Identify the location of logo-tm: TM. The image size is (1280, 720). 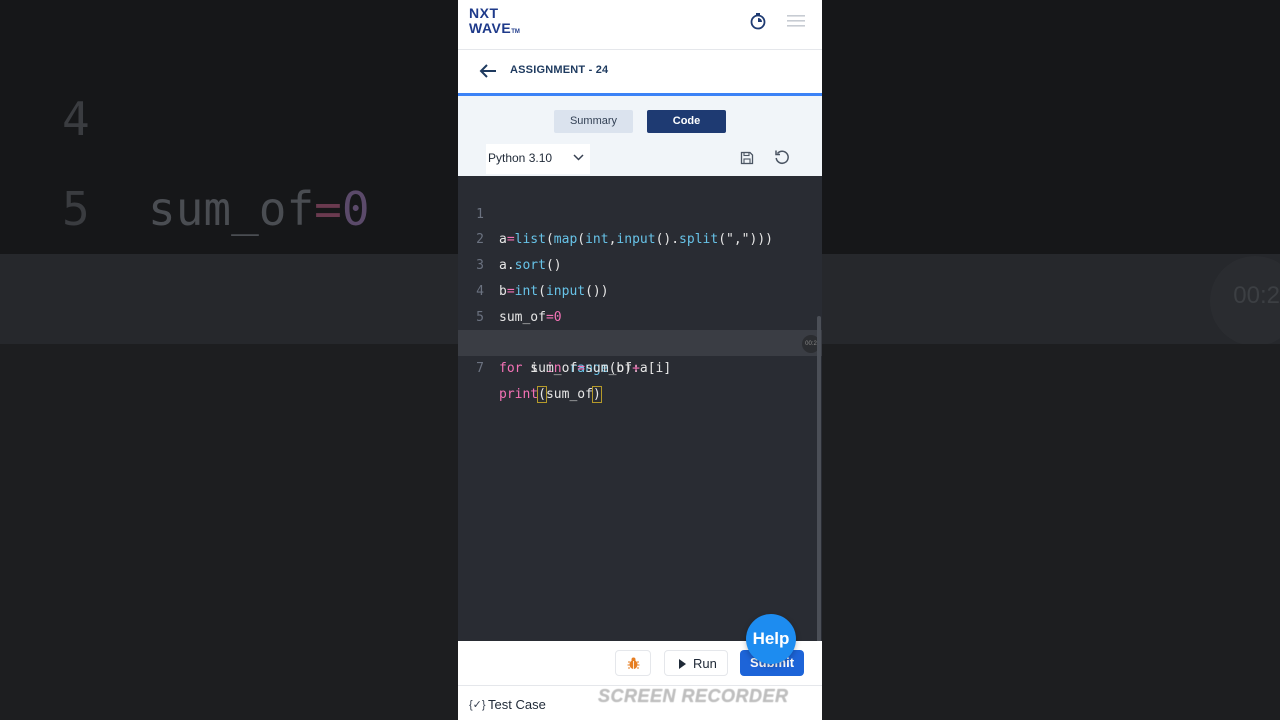
(515, 32).